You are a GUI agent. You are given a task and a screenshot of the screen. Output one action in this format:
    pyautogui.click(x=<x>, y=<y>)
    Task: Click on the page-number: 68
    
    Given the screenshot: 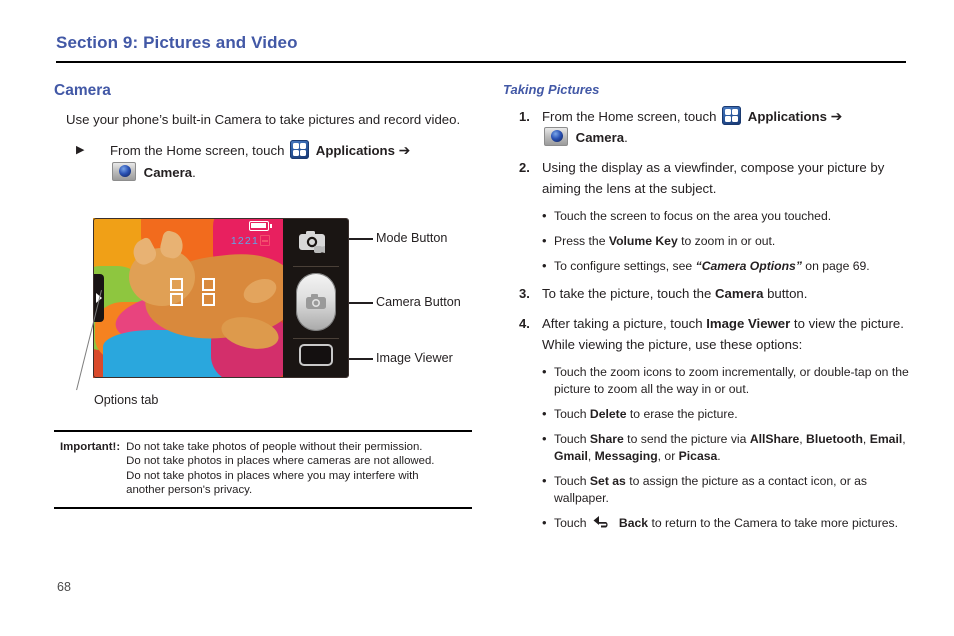 What is the action you would take?
    pyautogui.click(x=64, y=587)
    